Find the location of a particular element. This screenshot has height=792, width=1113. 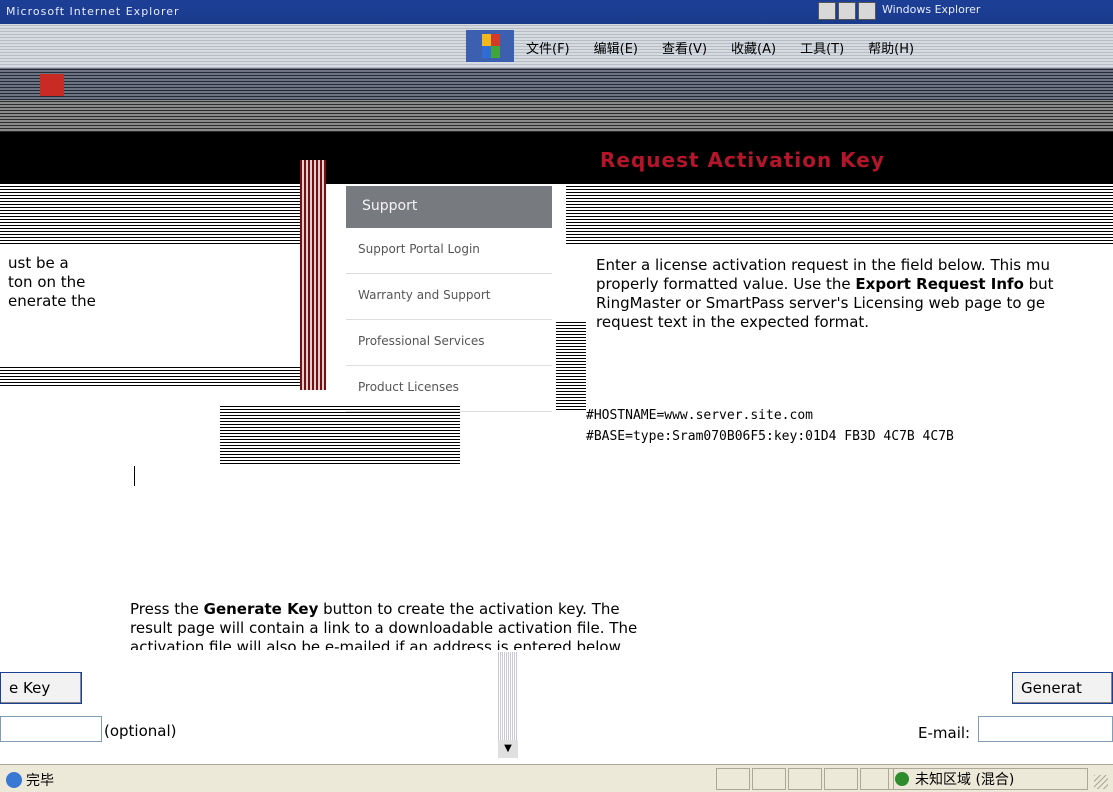

menu-edit: 编辑(E) is located at coordinates (616, 47).